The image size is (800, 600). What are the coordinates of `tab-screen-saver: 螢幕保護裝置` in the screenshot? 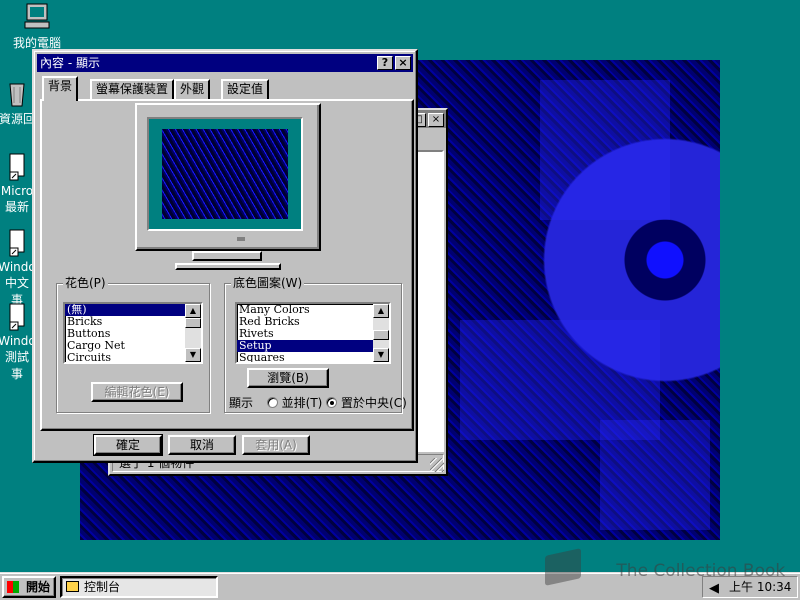 It's located at (132, 89).